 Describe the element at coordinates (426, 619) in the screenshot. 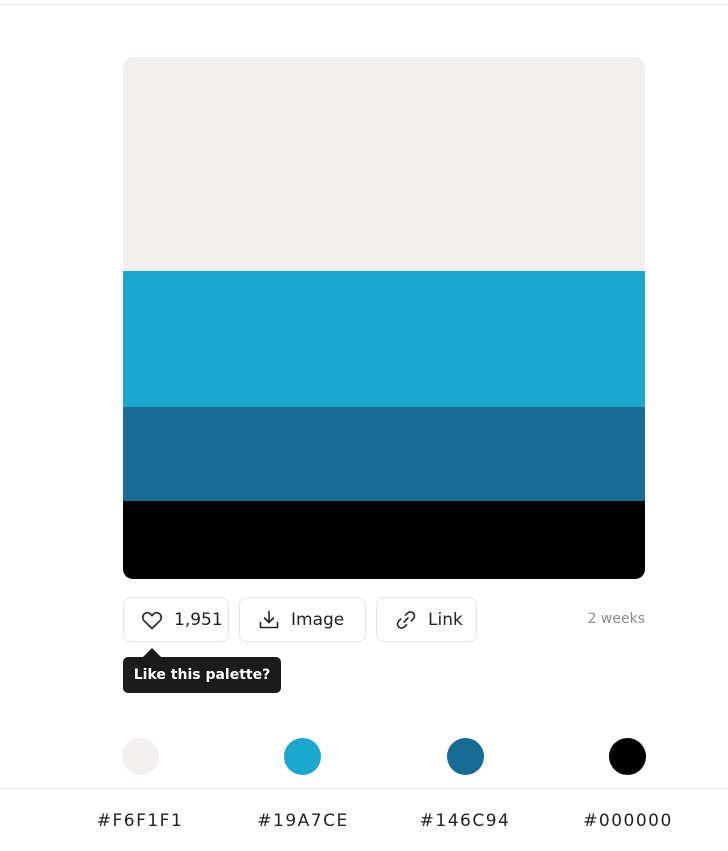

I see `copy-link-button: Link` at that location.